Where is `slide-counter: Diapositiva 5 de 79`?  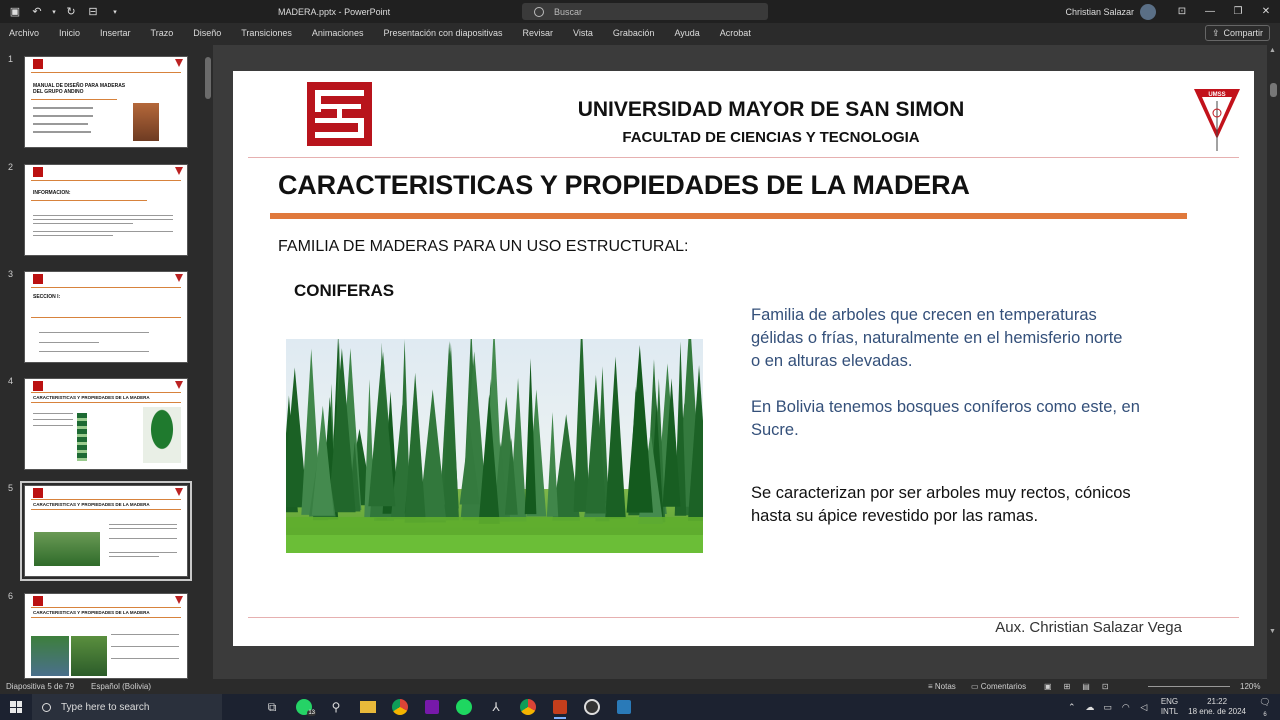 slide-counter: Diapositiva 5 de 79 is located at coordinates (40, 686).